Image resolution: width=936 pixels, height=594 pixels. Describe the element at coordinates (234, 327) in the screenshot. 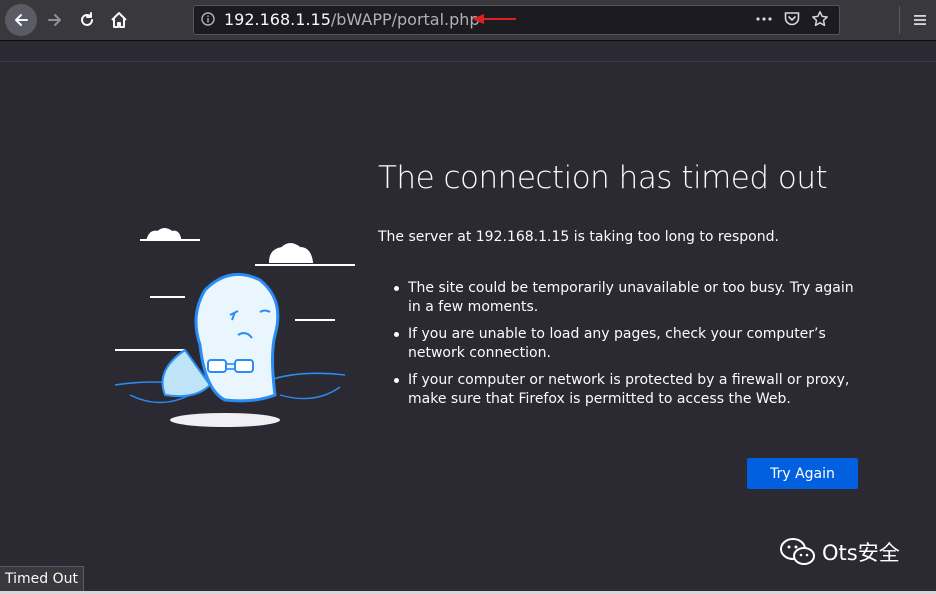

I see `dinosaur-illustration` at that location.